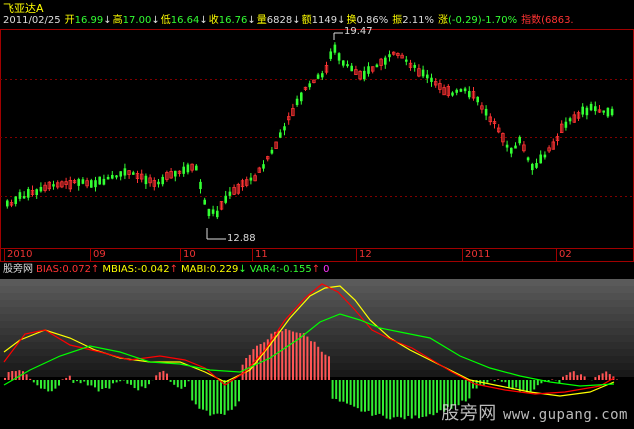  I want to click on axis-tick-label: 12, so click(365, 254).